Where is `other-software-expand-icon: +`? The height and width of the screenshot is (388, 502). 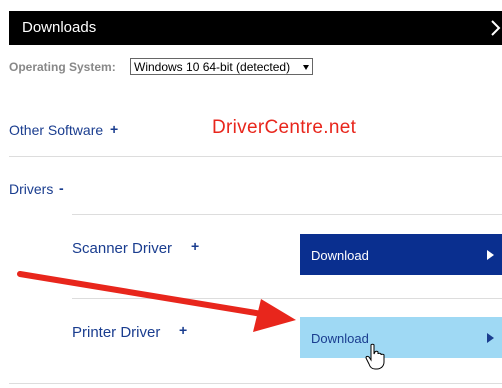
other-software-expand-icon: + is located at coordinates (114, 129).